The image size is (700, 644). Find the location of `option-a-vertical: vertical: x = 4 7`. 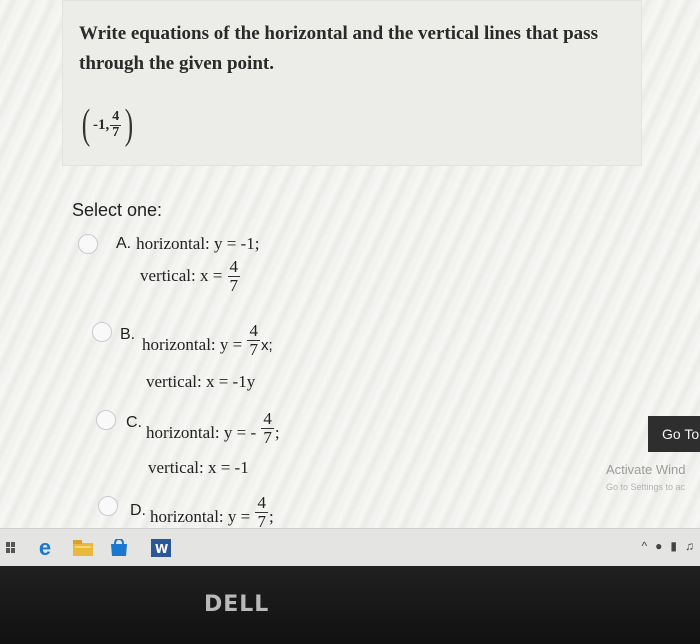

option-a-vertical: vertical: x = 4 7 is located at coordinates (190, 276).